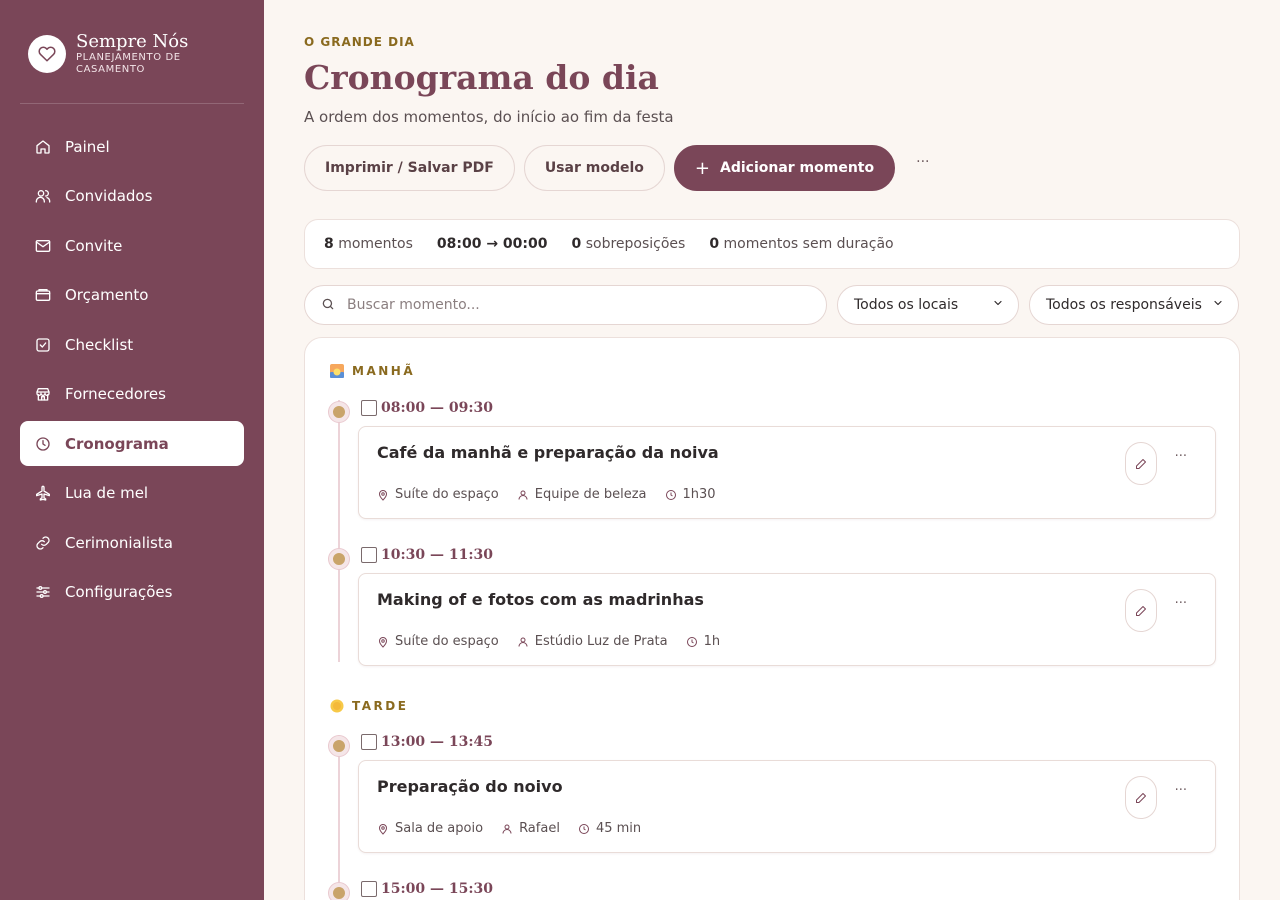  Describe the element at coordinates (132, 245) in the screenshot. I see `sidebar-item-convite: Convite` at that location.